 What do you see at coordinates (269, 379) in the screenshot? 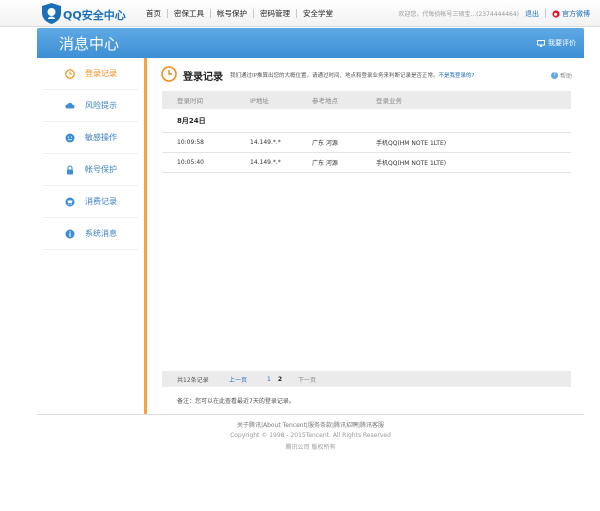
I see `page-1-link: 1` at bounding box center [269, 379].